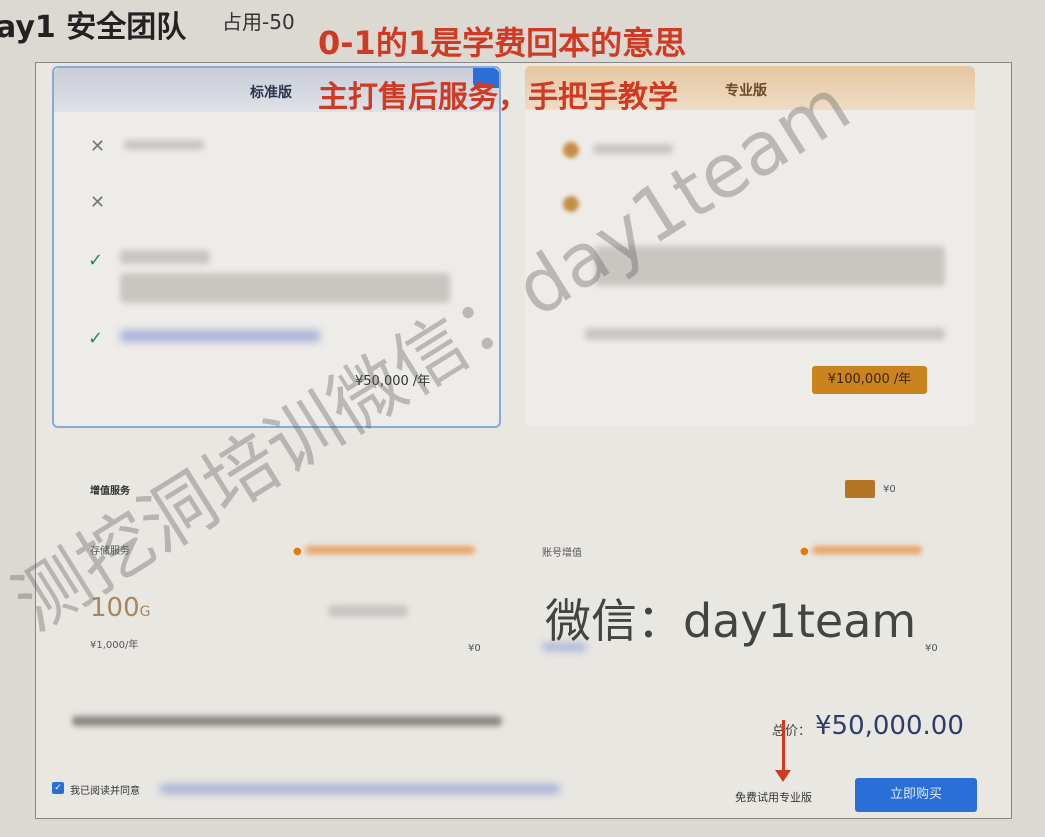 Image resolution: width=1045 pixels, height=837 pixels. What do you see at coordinates (792, 731) in the screenshot?
I see `total-label: 总价：` at bounding box center [792, 731].